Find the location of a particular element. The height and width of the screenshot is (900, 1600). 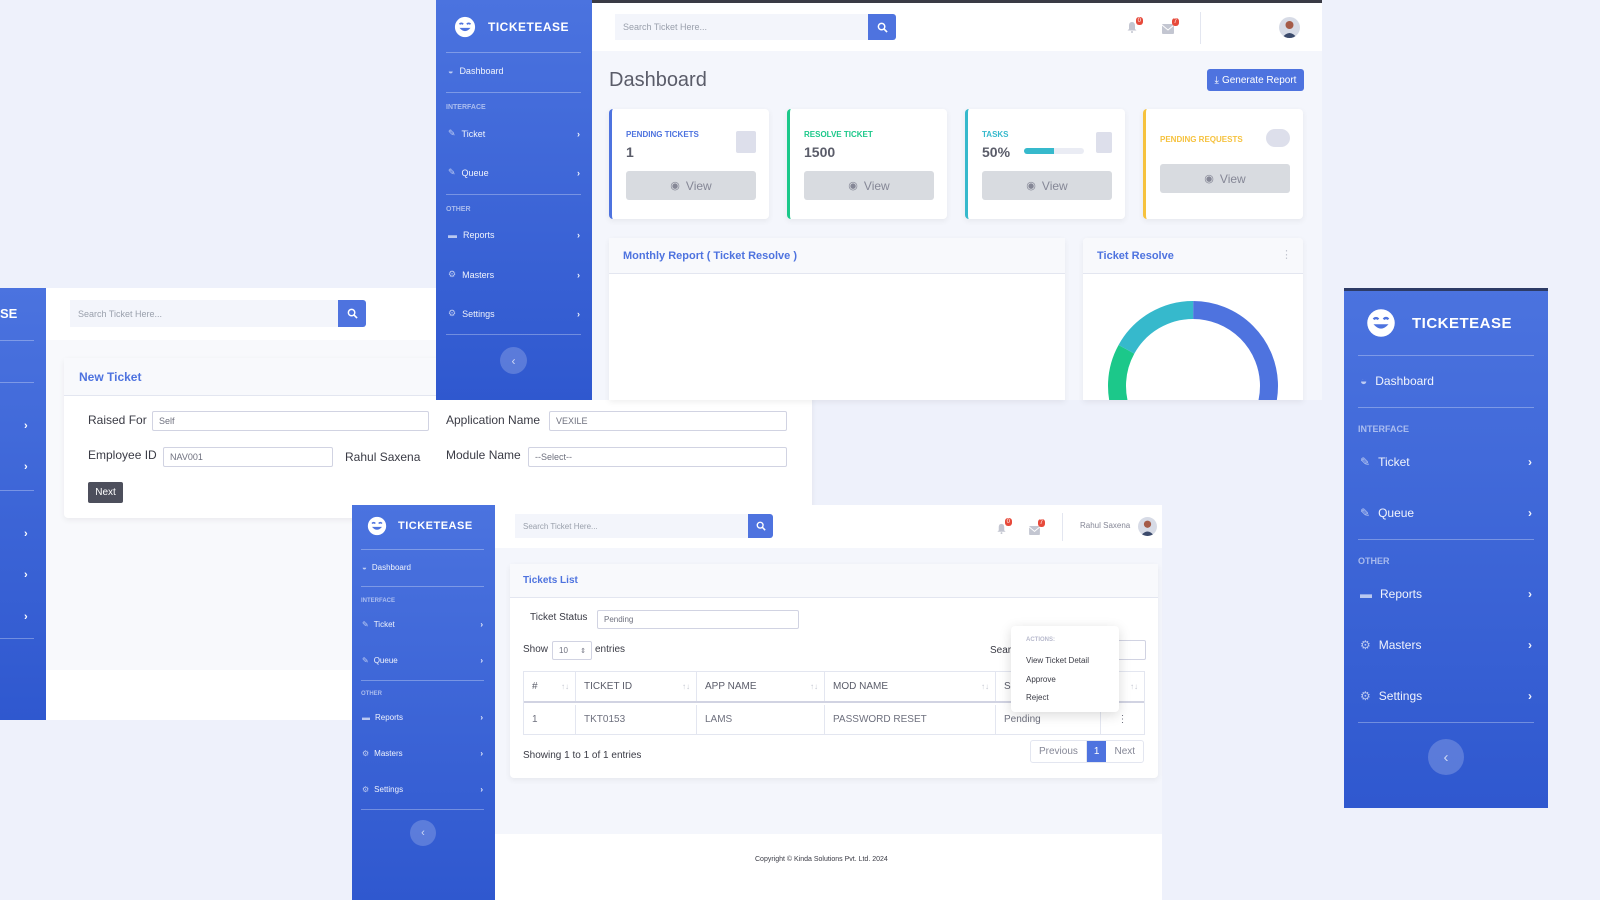

laughing-face-logo-icon is located at coordinates (1381, 323).